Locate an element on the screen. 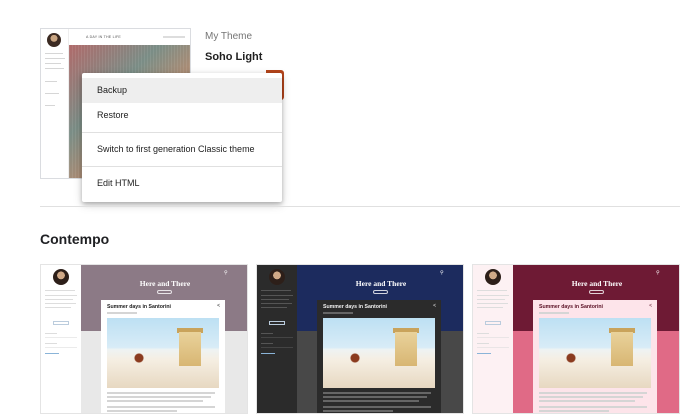 The width and height of the screenshot is (700, 414). thumb-nav is located at coordinates (174, 37).